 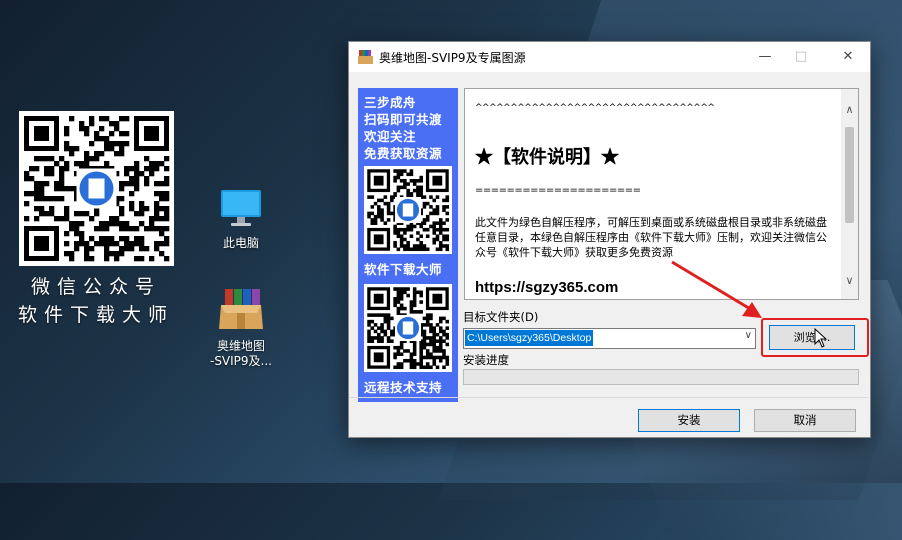 What do you see at coordinates (403, 269) in the screenshot?
I see `promo-label-mid: 软件下载大师` at bounding box center [403, 269].